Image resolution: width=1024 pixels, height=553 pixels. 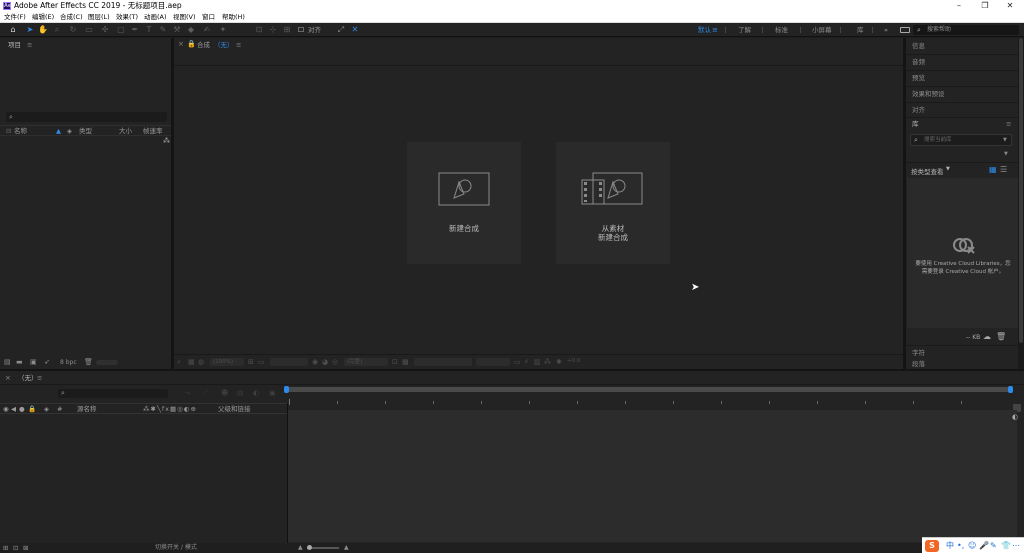 What do you see at coordinates (227, 362) in the screenshot?
I see `zoom-dropdown: (100%)` at bounding box center [227, 362].